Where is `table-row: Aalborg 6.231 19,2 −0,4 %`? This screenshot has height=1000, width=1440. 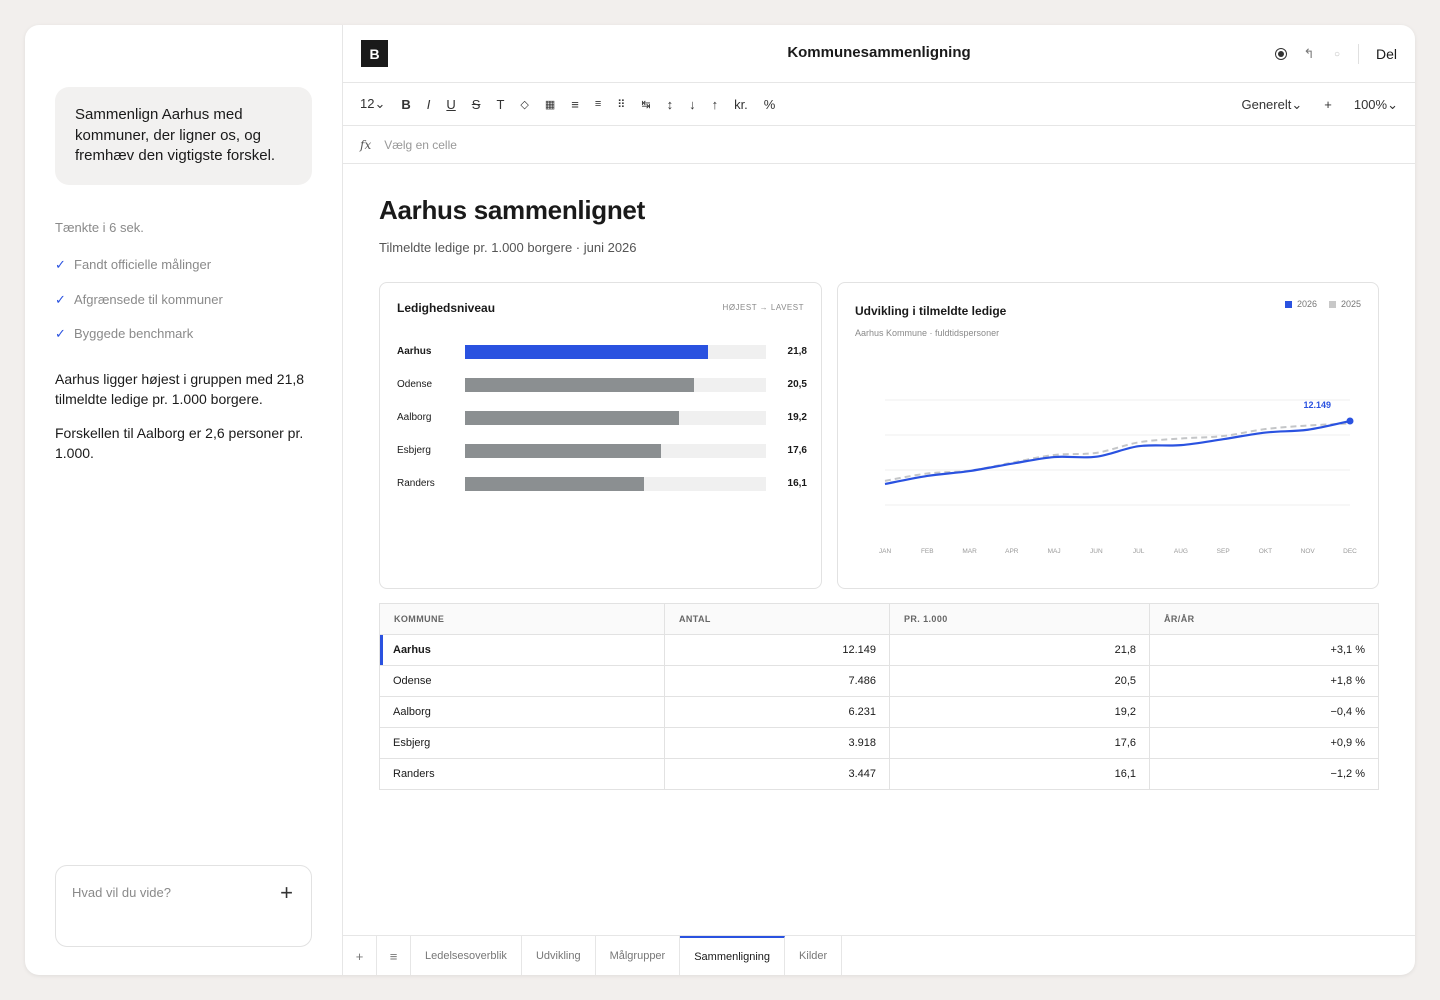 table-row: Aalborg 6.231 19,2 −0,4 % is located at coordinates (879, 712).